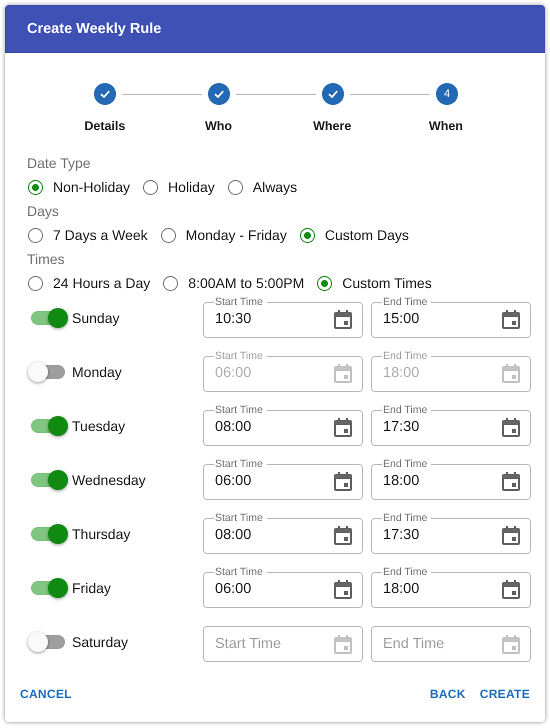 This screenshot has height=728, width=550. Describe the element at coordinates (374, 283) in the screenshot. I see `radio-option: Custom Times` at that location.